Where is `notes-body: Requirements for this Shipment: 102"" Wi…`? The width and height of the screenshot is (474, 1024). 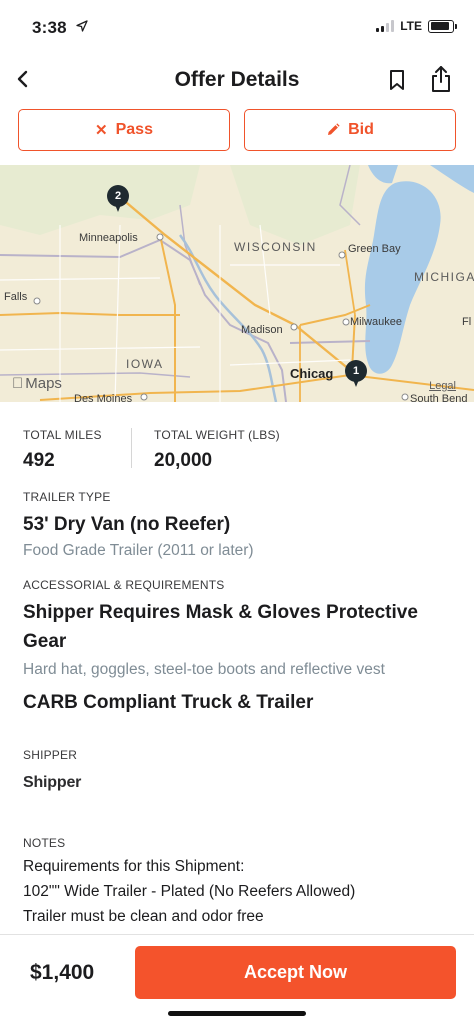 notes-body: Requirements for this Shipment: 102"" Wi… is located at coordinates (238, 891).